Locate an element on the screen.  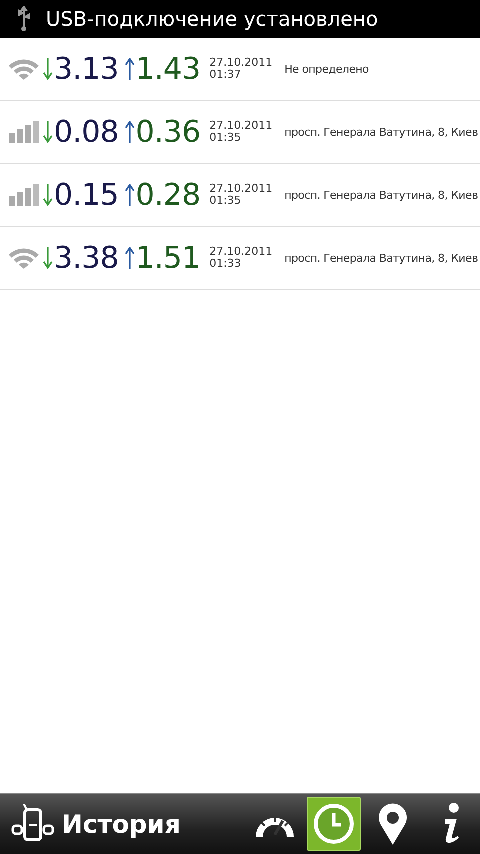
upload-value: 1.51 is located at coordinates (168, 258).